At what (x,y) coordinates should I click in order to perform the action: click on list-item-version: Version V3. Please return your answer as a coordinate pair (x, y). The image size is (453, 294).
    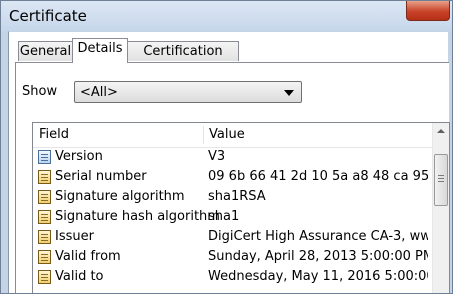
    Looking at the image, I should click on (232, 157).